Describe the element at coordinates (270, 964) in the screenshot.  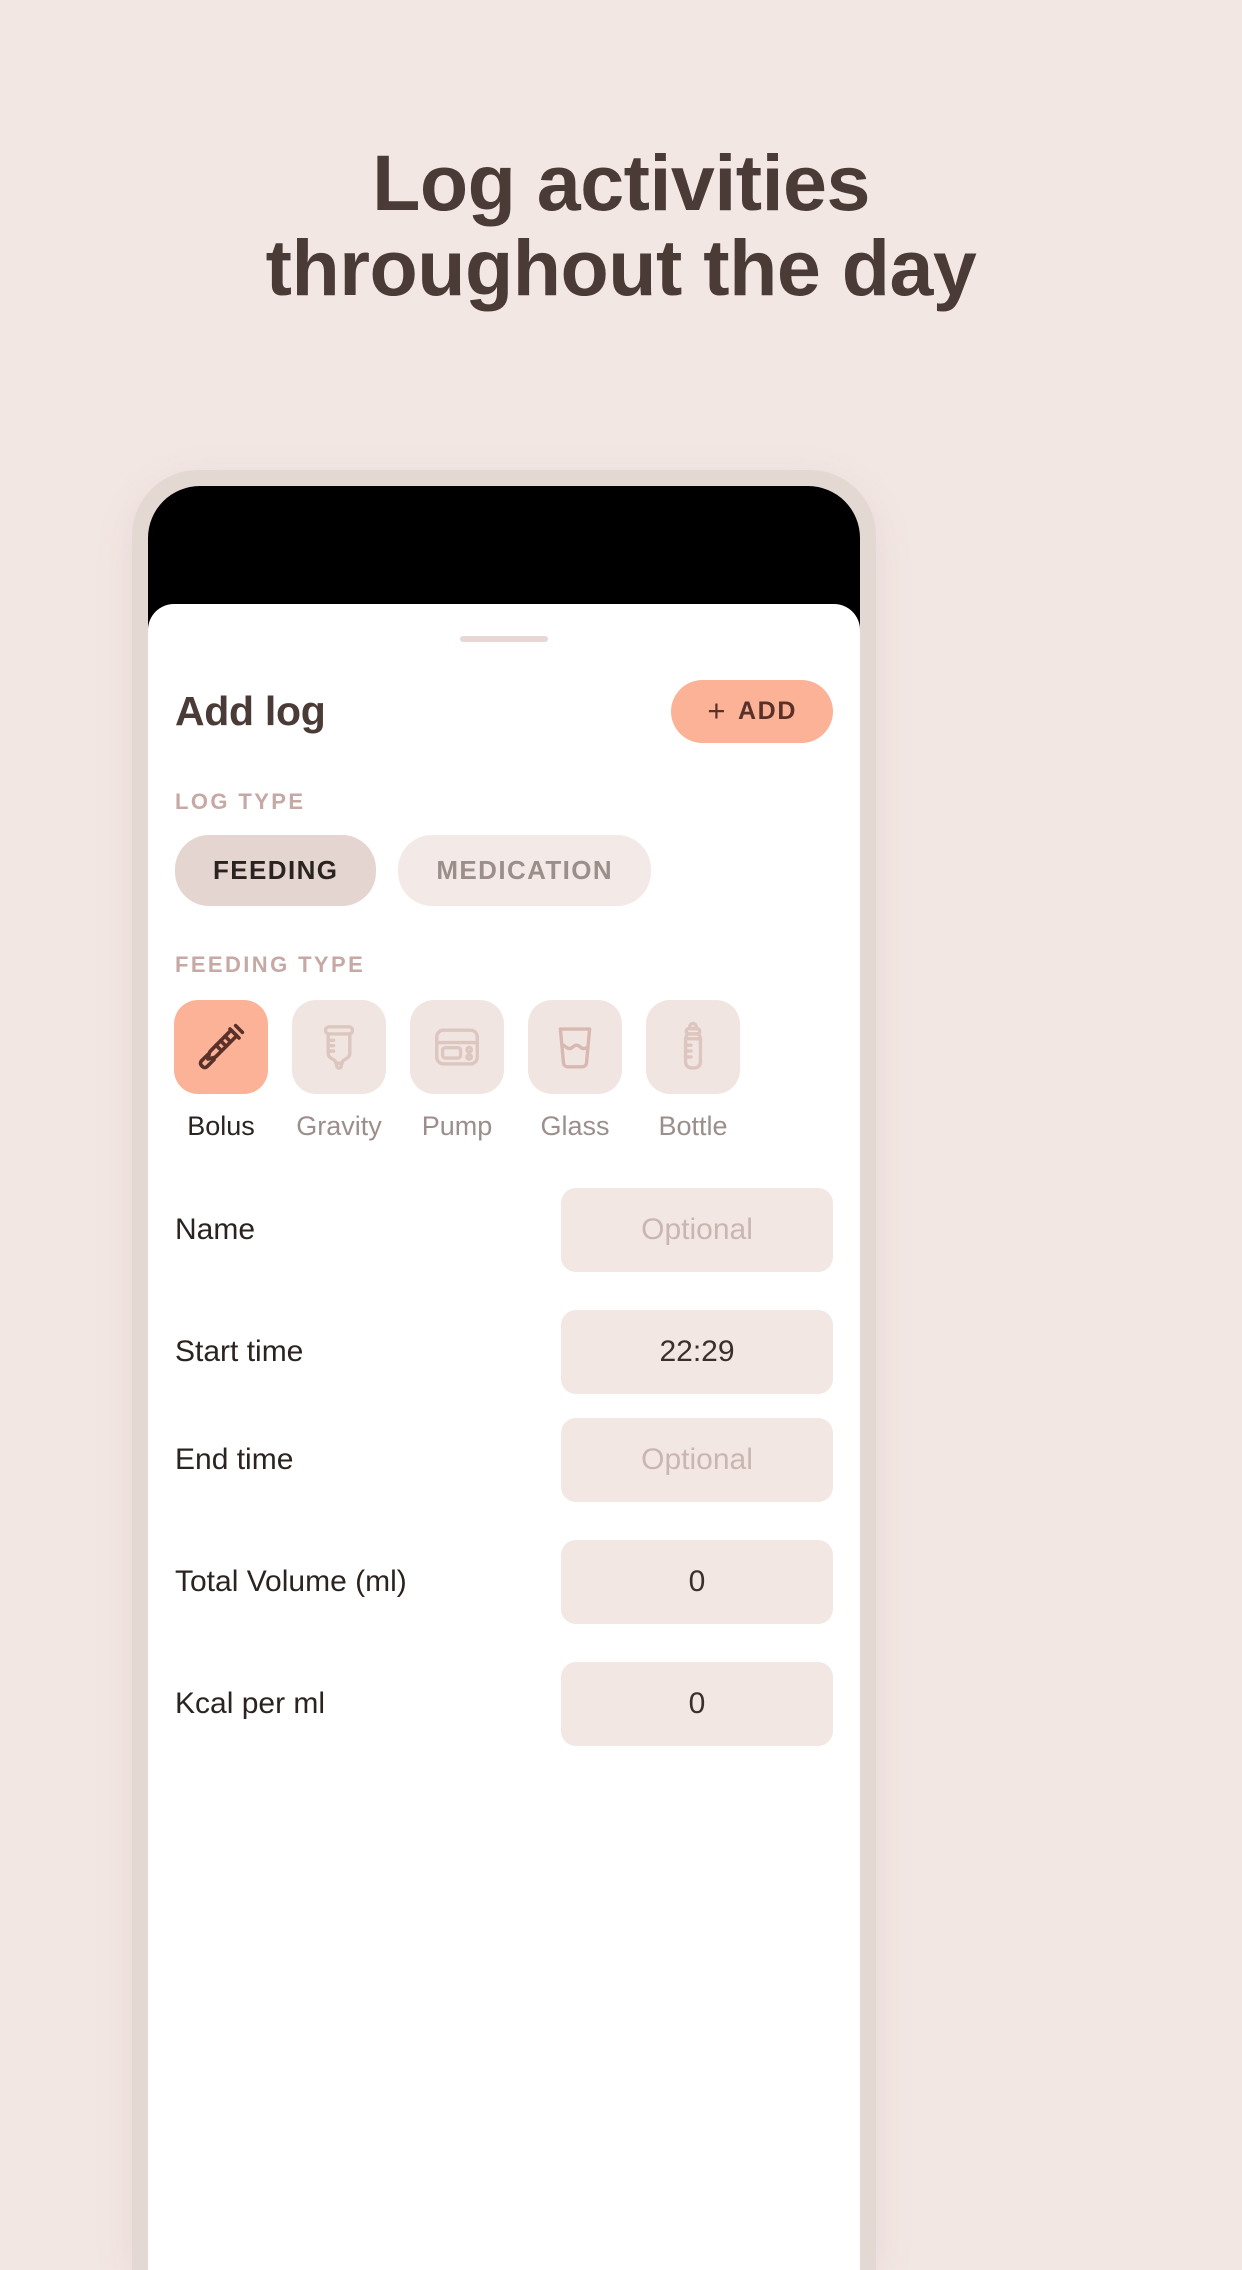
I see `feeding-type-label: FEEDING TYPE` at that location.